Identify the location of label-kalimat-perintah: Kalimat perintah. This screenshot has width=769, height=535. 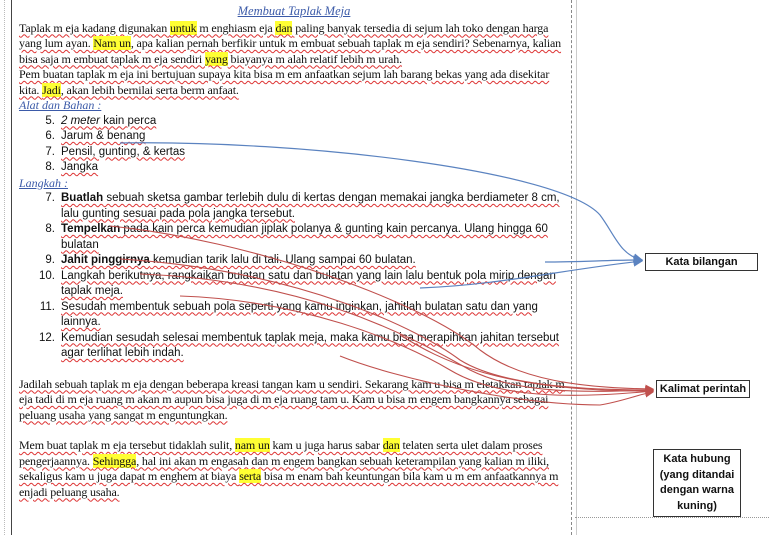
(703, 389).